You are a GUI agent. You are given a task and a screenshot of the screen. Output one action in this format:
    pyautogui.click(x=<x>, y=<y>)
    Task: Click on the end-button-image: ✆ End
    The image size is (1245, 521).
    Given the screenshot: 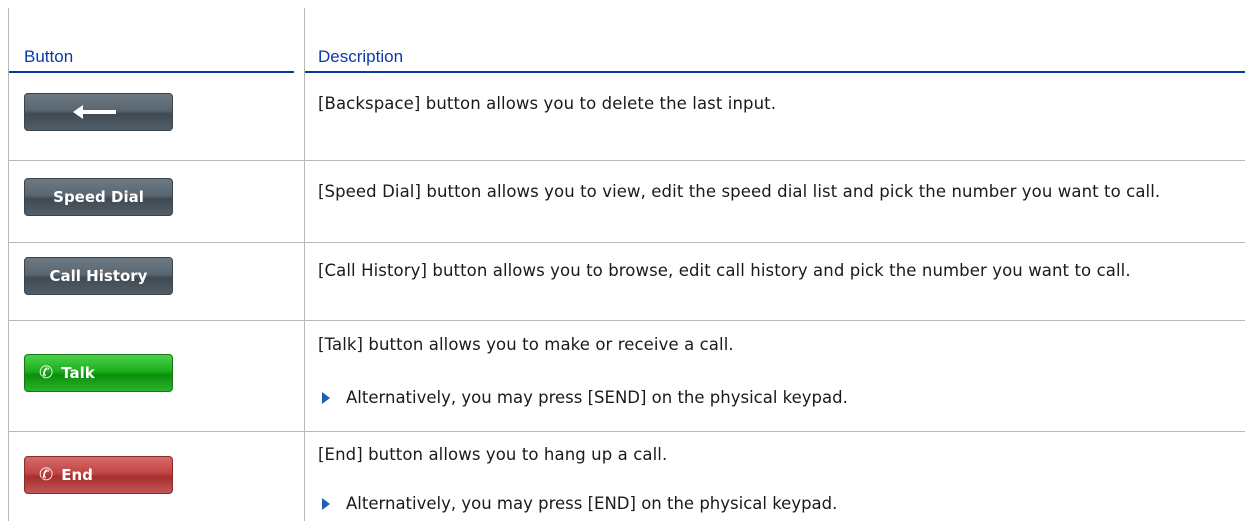 What is the action you would take?
    pyautogui.click(x=98, y=475)
    